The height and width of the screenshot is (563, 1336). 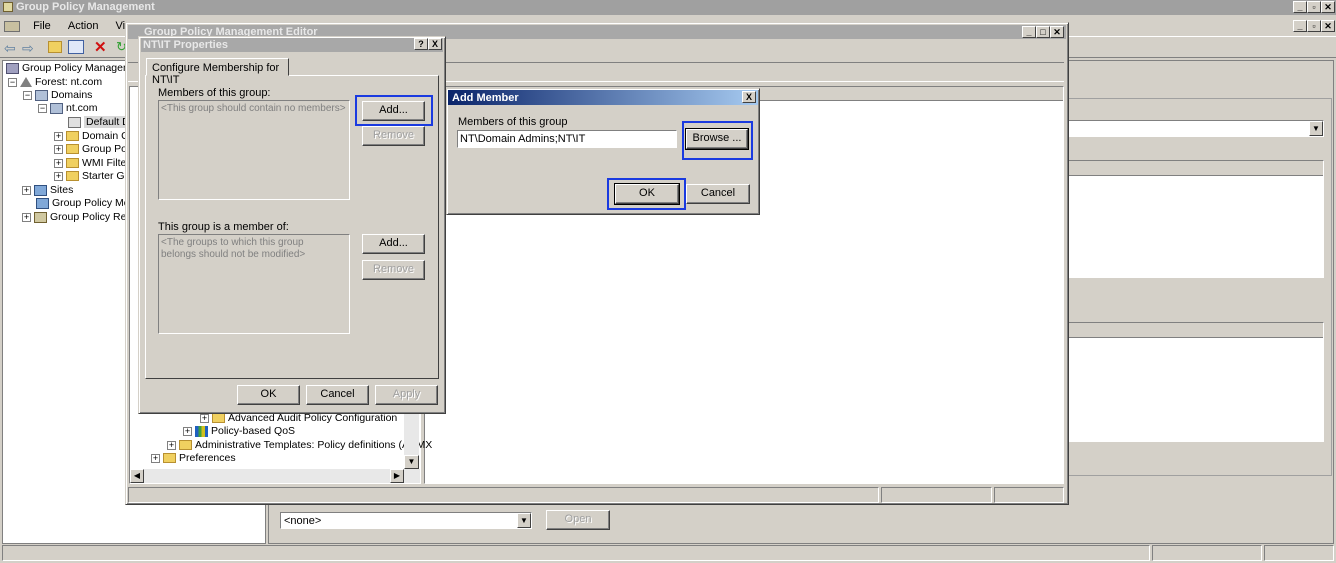 What do you see at coordinates (56, 108) in the screenshot?
I see `domain-icon` at bounding box center [56, 108].